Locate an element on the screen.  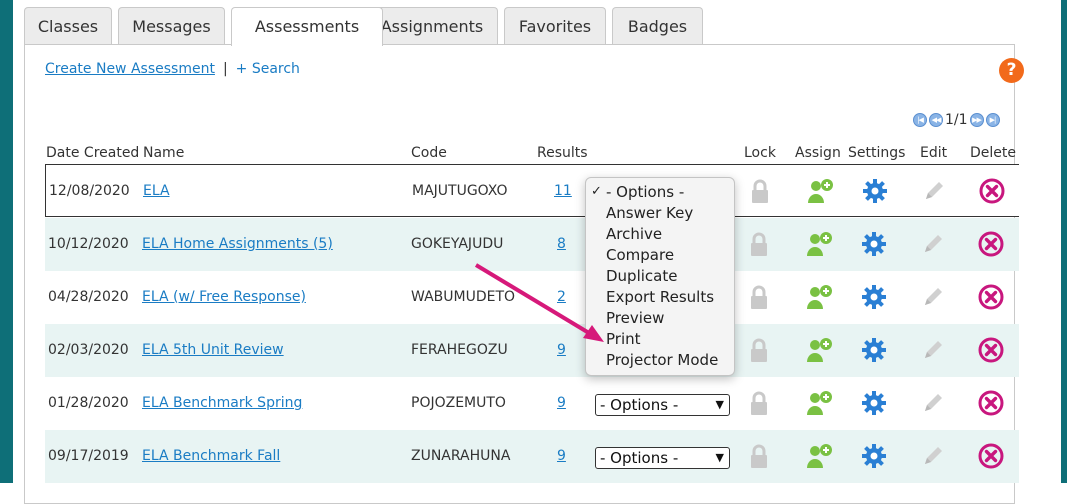
check-icon: ✓ is located at coordinates (596, 191).